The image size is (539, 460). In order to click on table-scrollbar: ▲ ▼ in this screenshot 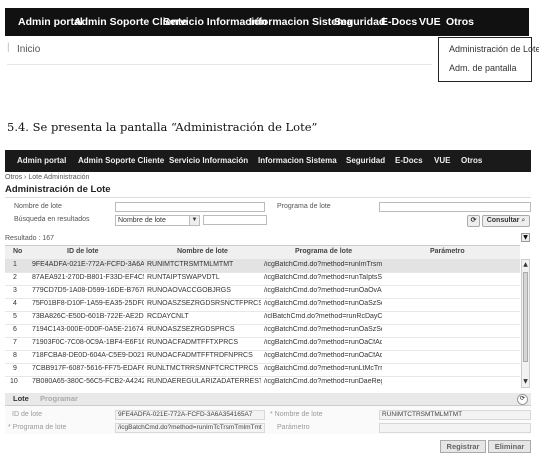, I will do `click(525, 323)`.